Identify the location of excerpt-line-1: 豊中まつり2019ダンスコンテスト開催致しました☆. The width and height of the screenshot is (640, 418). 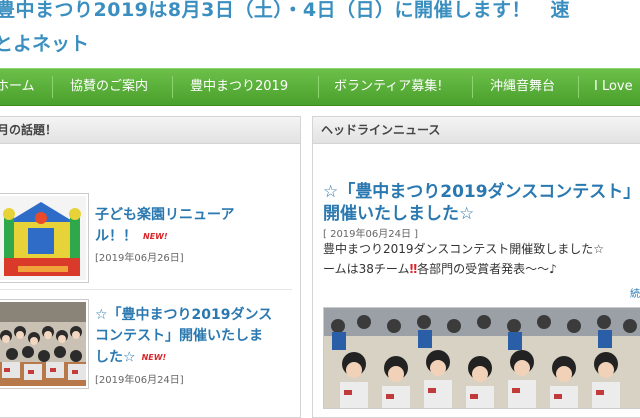
(464, 249).